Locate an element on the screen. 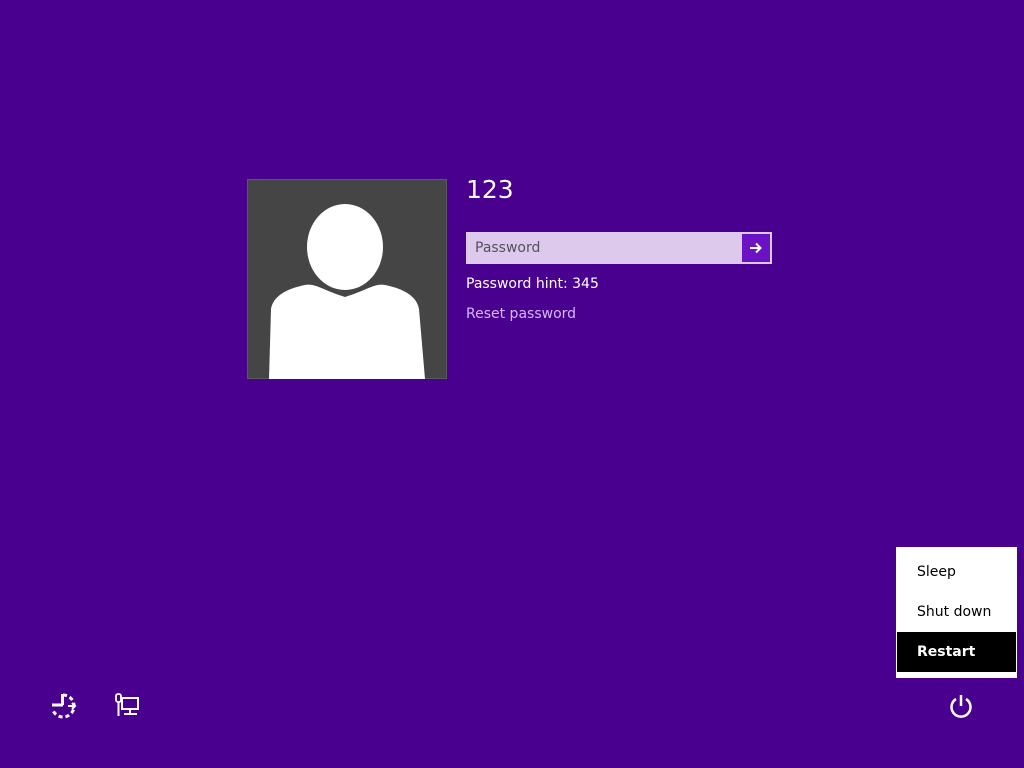 The width and height of the screenshot is (1024, 768). power-menu-item-restart: Restart is located at coordinates (956, 652).